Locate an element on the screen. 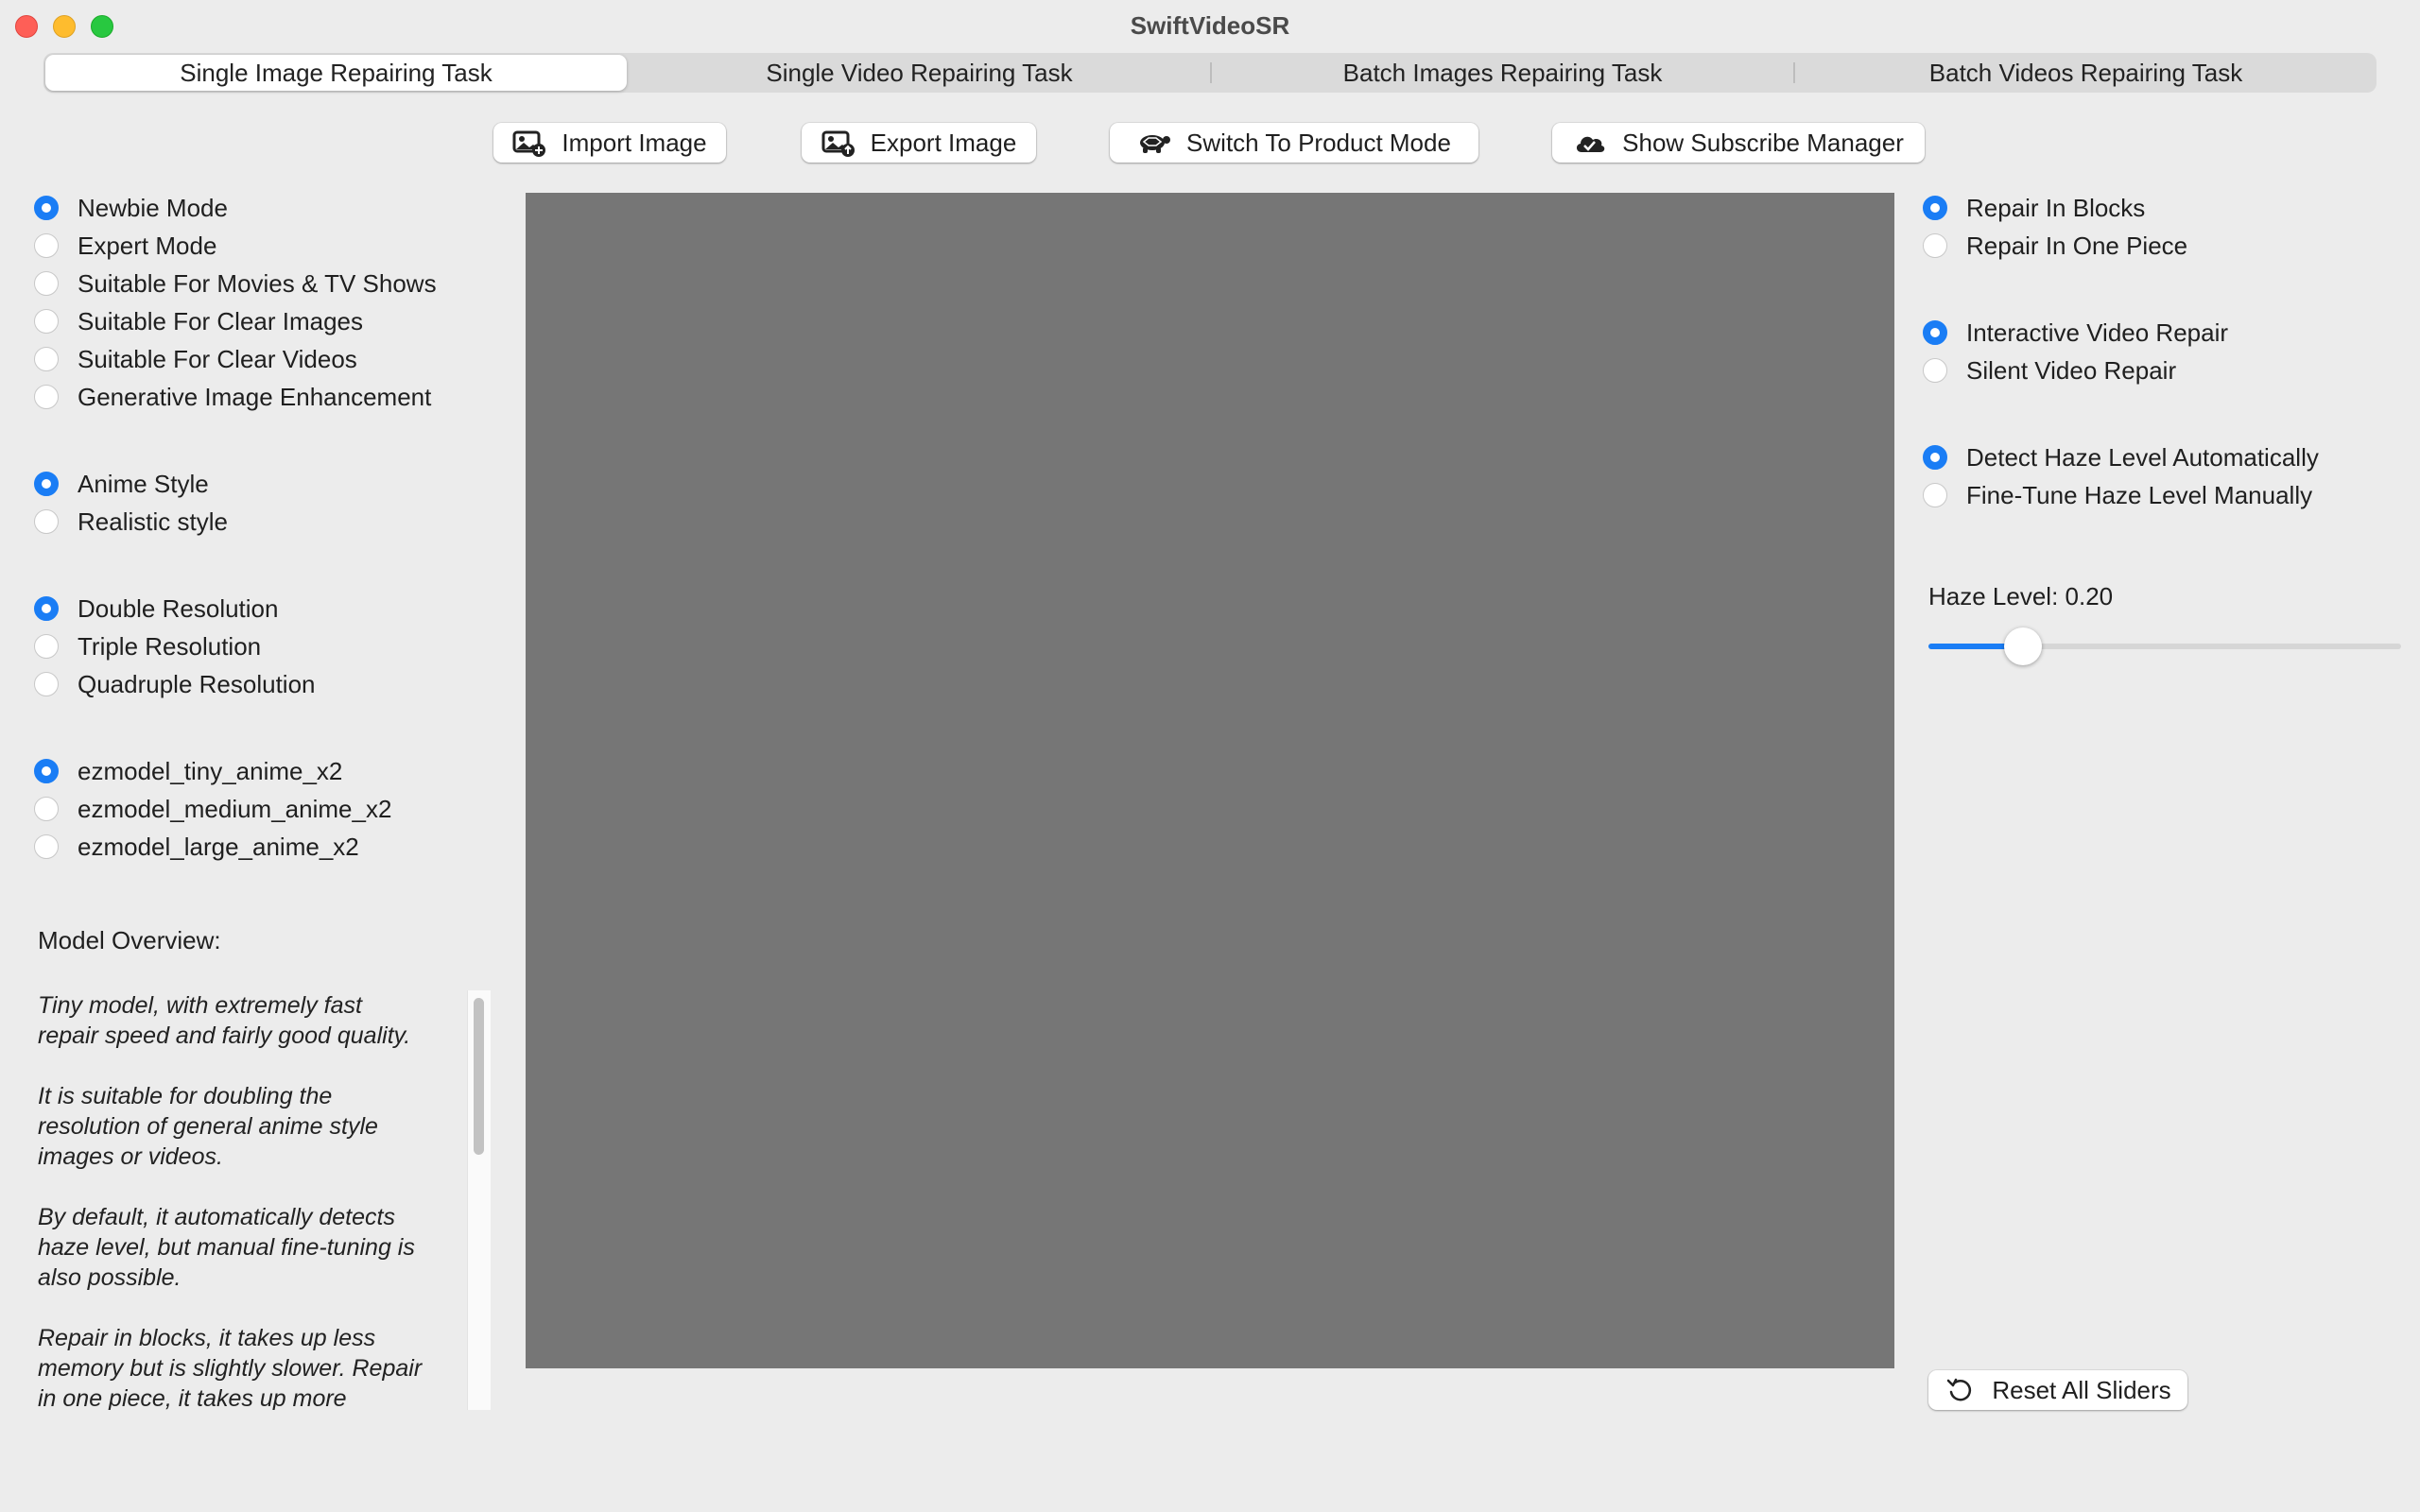  tab-batch-images: Batch Images Repairing Task is located at coordinates (1502, 73).